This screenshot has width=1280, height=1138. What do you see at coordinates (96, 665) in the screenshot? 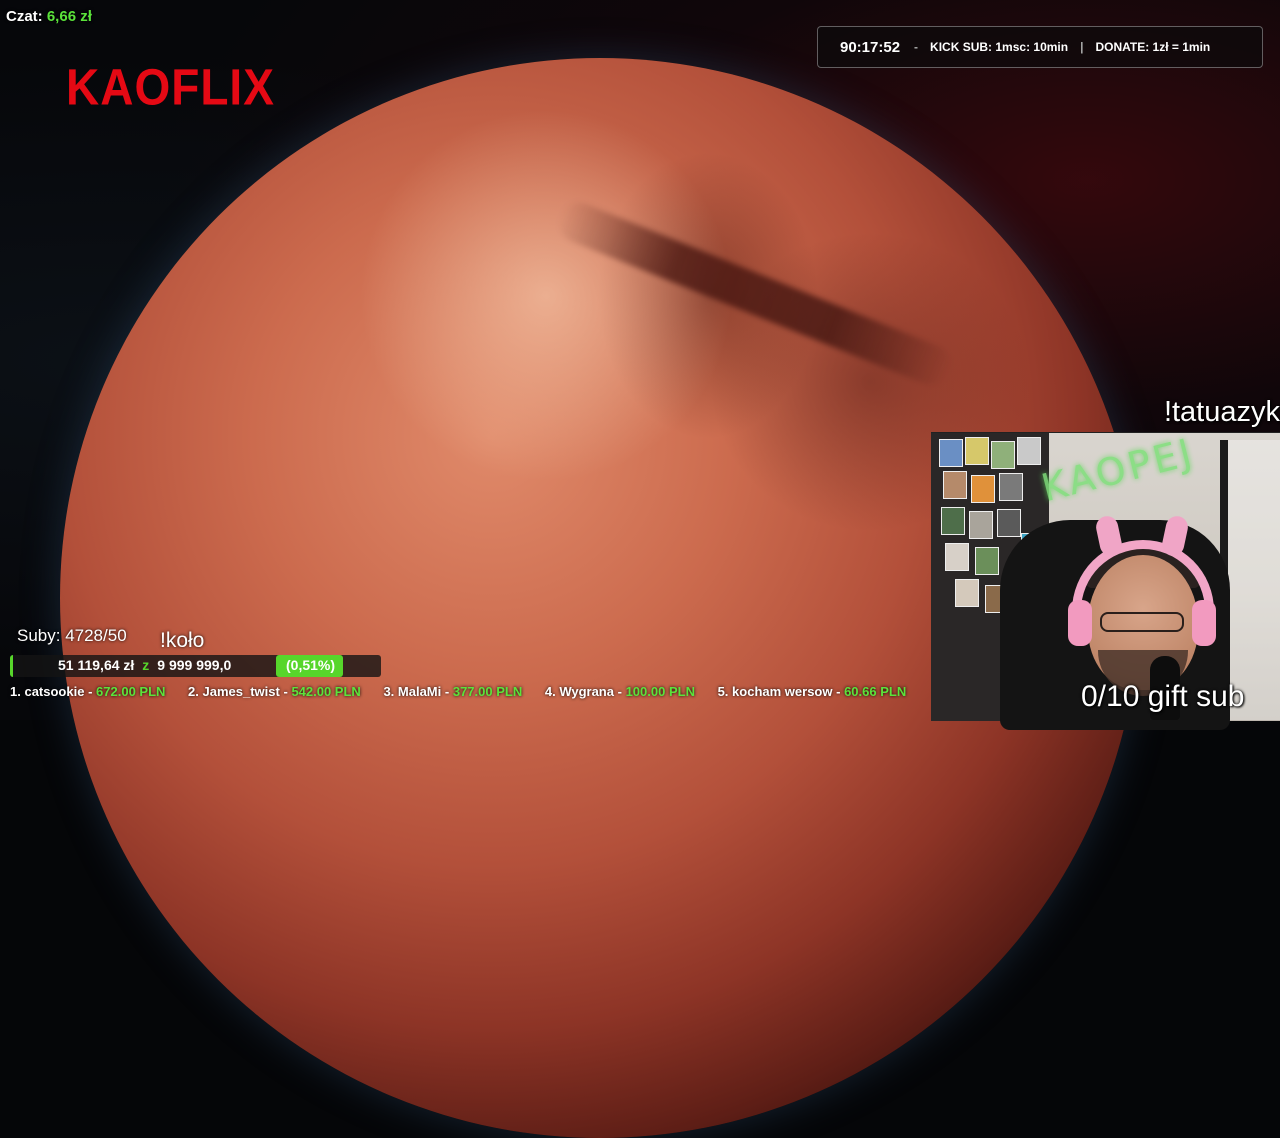
I see `goal-current: 51 119,64 zł` at bounding box center [96, 665].